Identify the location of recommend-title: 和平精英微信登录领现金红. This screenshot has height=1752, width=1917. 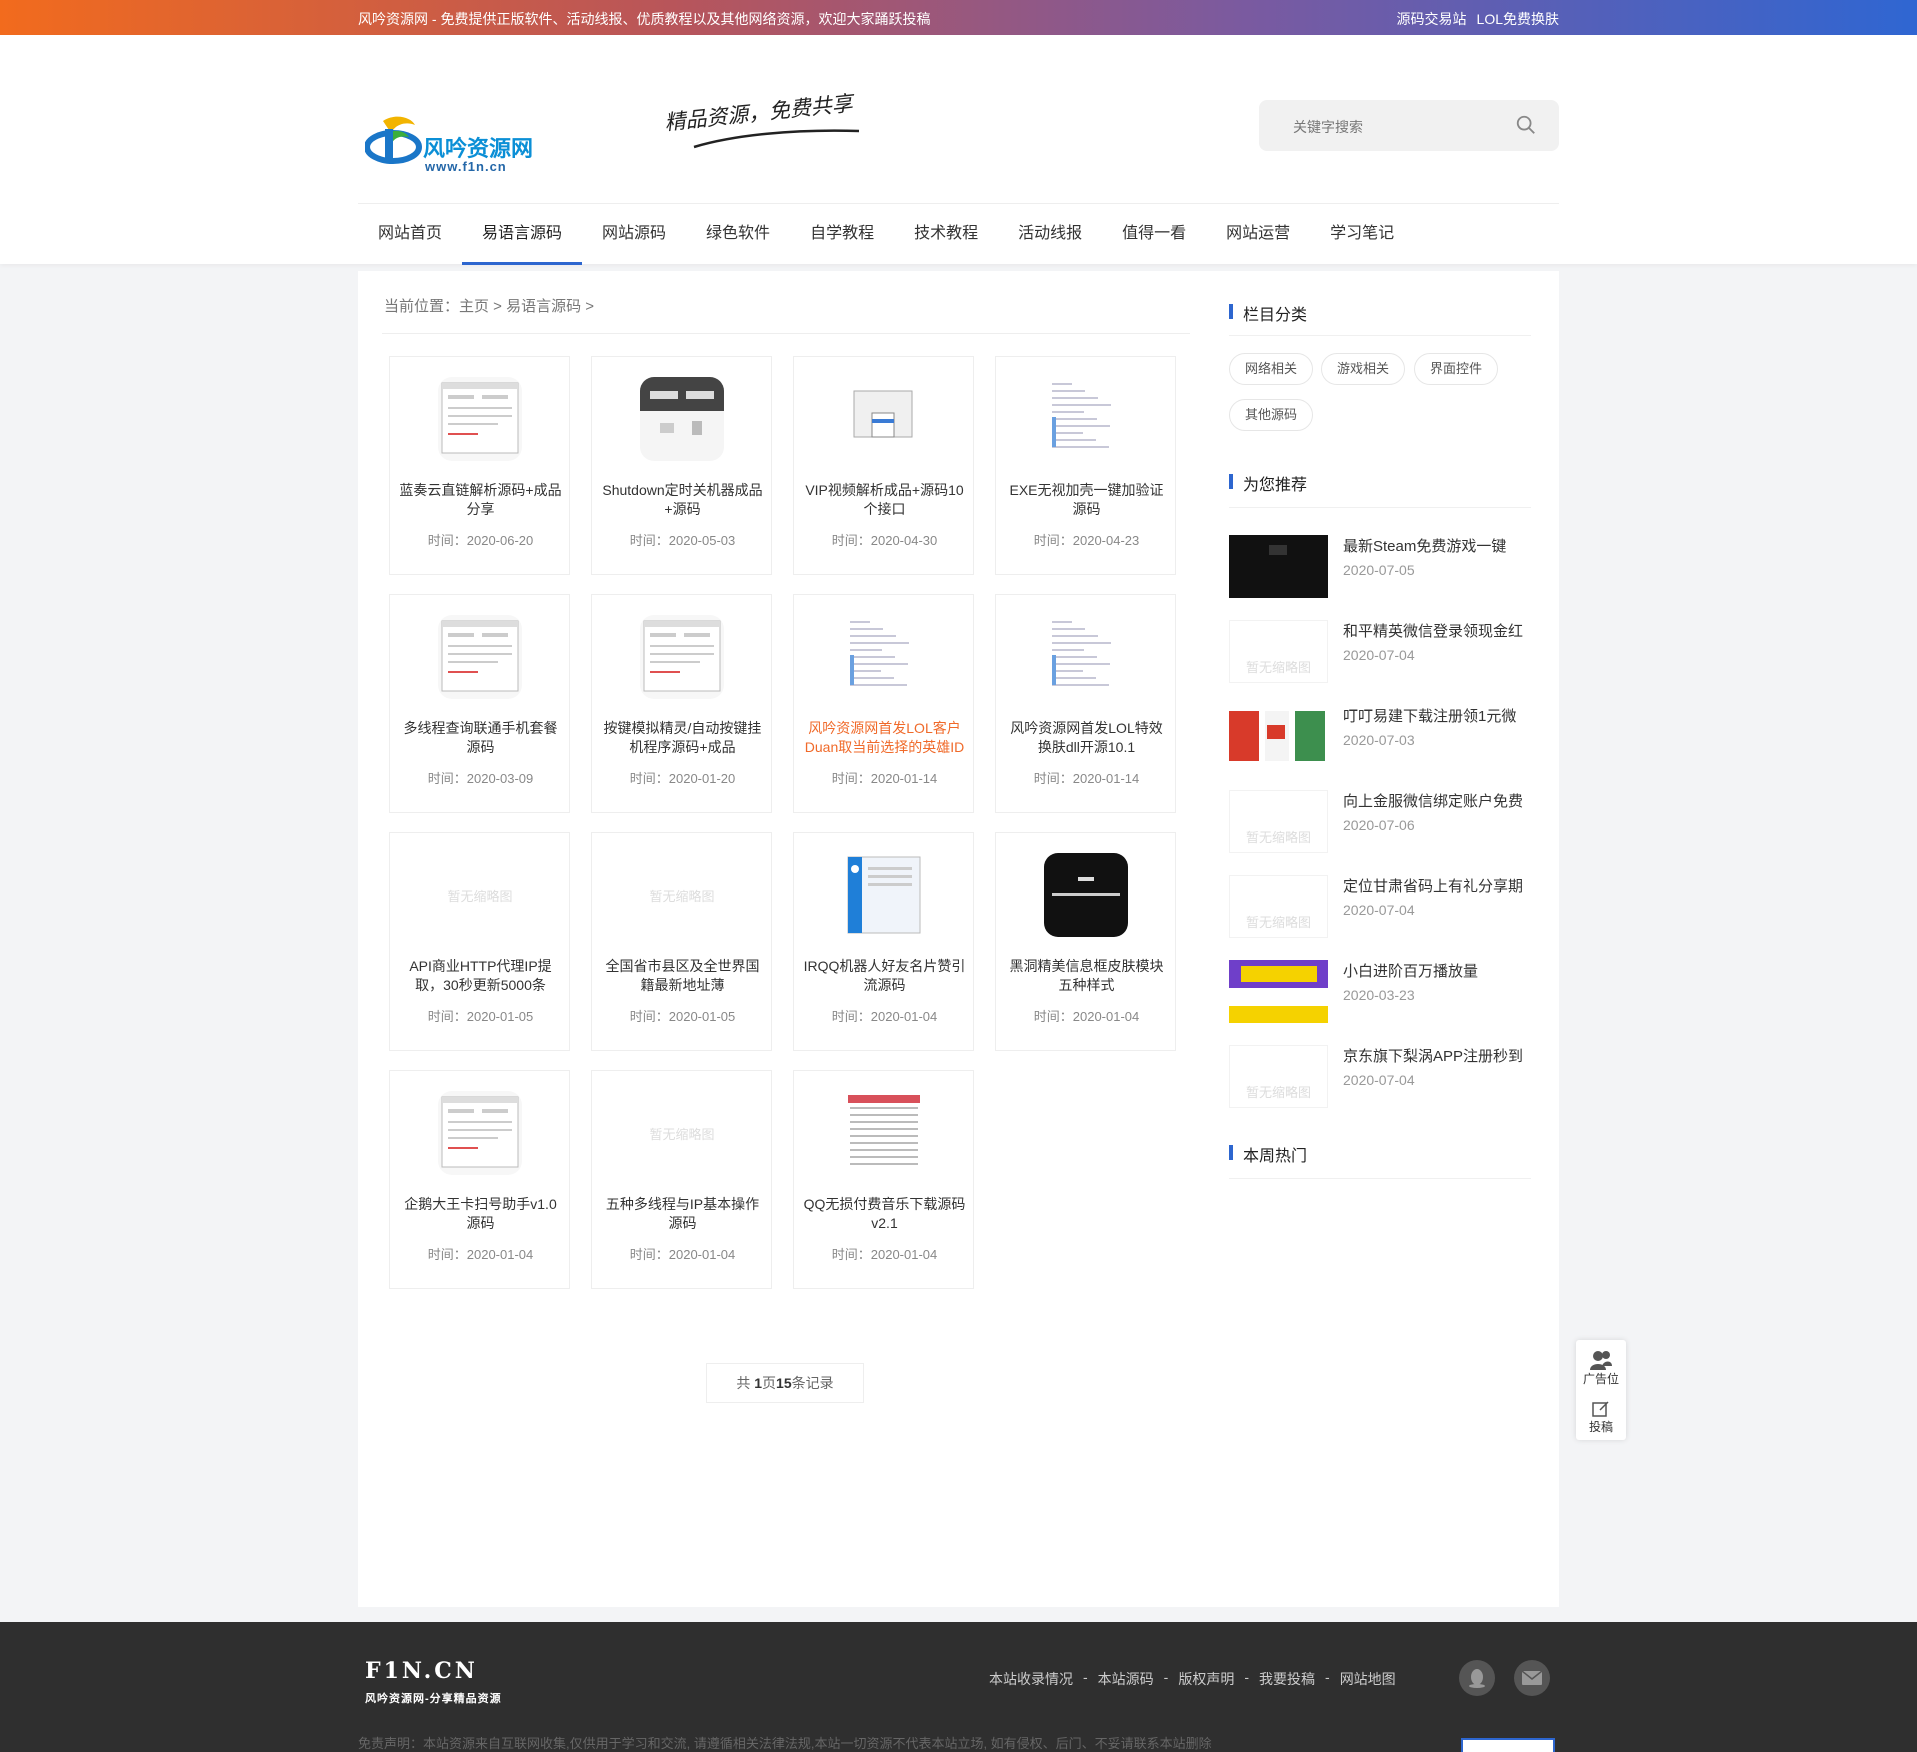
(1437, 630).